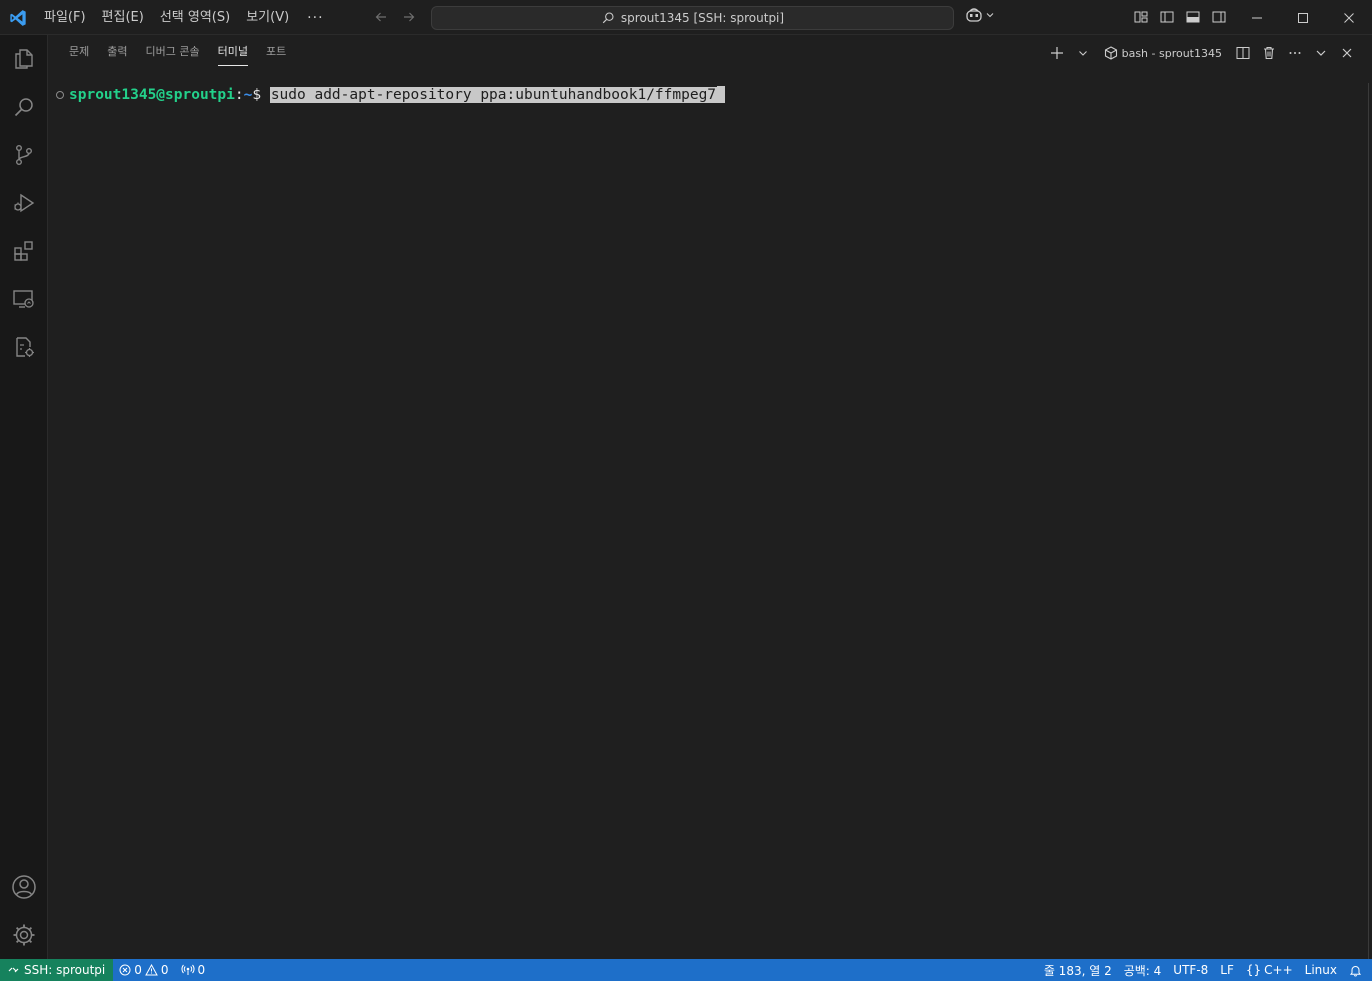  Describe the element at coordinates (248, 94) in the screenshot. I see `prompt-path: ~` at that location.